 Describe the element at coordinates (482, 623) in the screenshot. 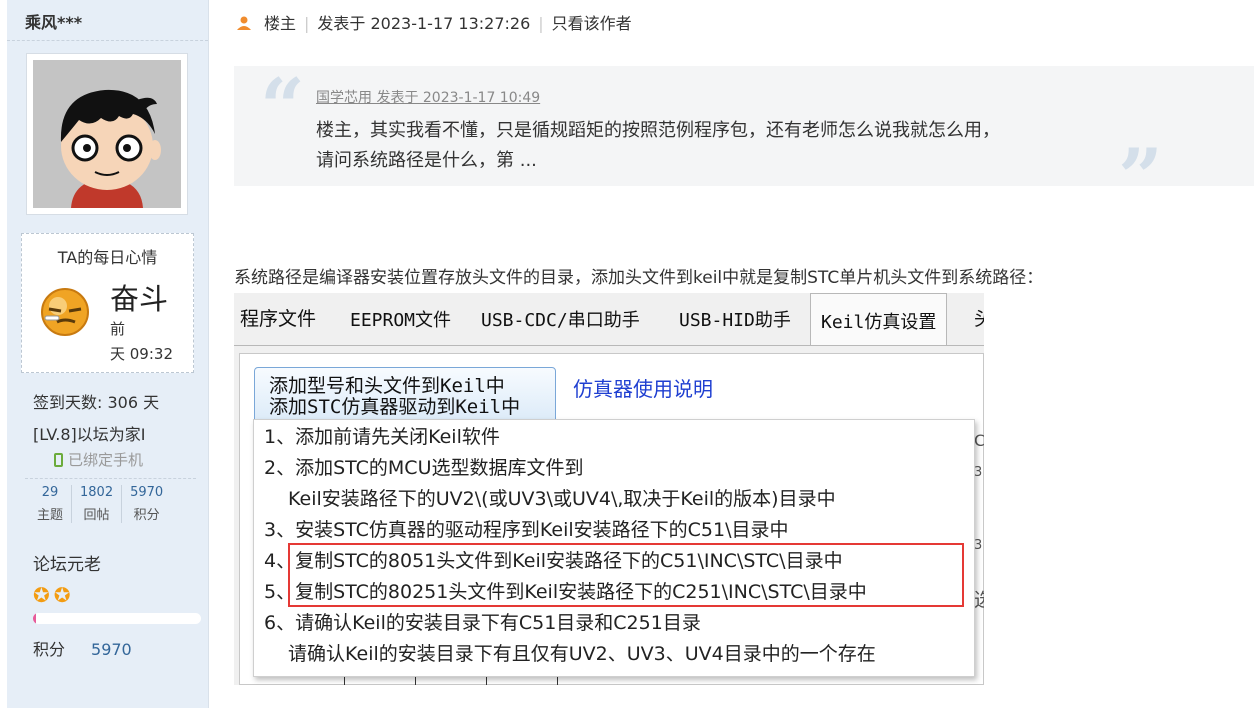

I see `tooltip-line: 6、请确认Keil的安装目录下有C51目录和C251目录` at that location.